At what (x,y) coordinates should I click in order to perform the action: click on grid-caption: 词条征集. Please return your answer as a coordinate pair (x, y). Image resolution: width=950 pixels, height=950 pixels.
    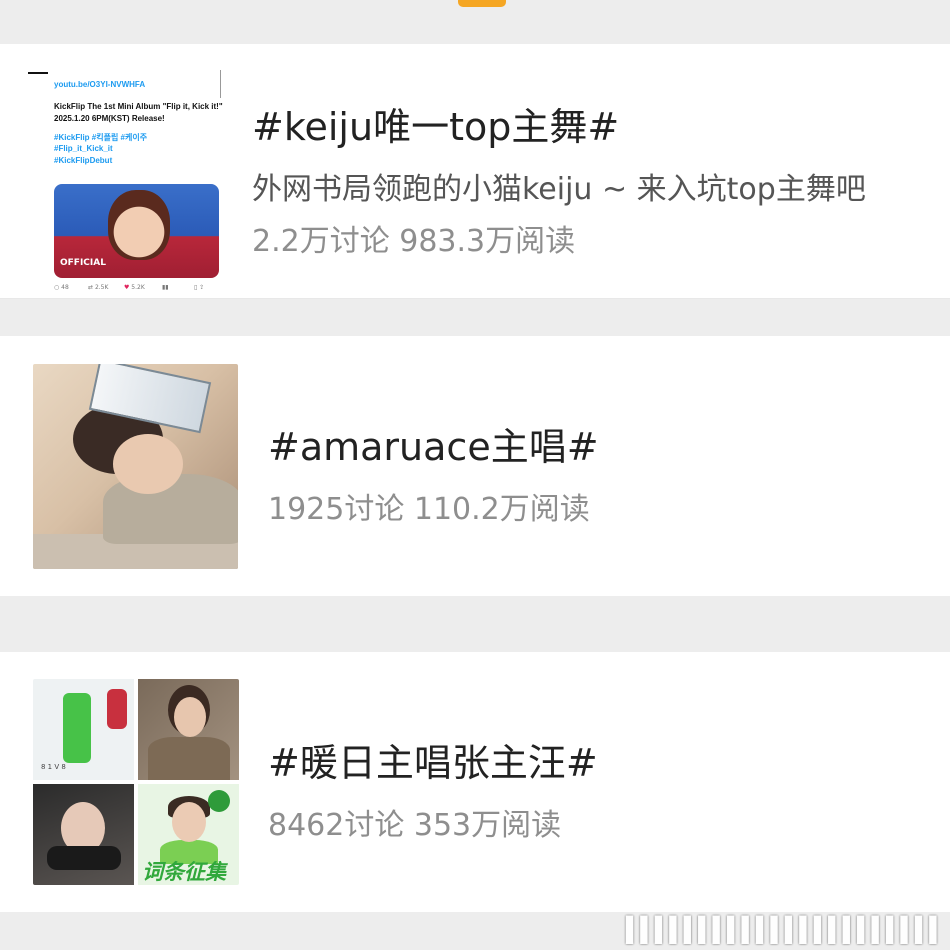
    Looking at the image, I should click on (184, 872).